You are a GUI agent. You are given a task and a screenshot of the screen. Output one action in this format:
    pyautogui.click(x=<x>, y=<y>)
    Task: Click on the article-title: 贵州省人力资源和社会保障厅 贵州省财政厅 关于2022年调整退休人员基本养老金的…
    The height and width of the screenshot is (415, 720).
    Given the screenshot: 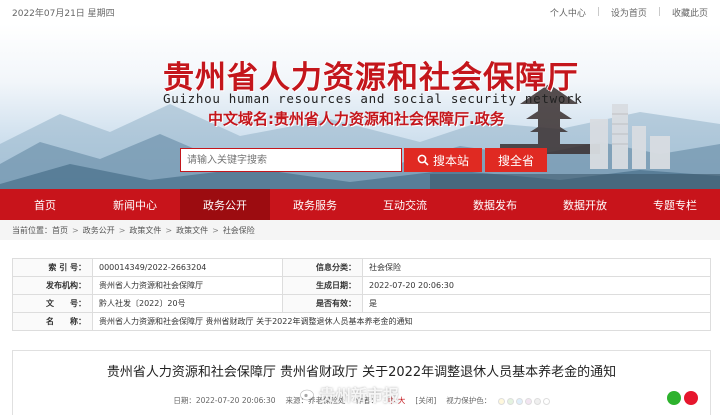 What is the action you would take?
    pyautogui.click(x=361, y=372)
    